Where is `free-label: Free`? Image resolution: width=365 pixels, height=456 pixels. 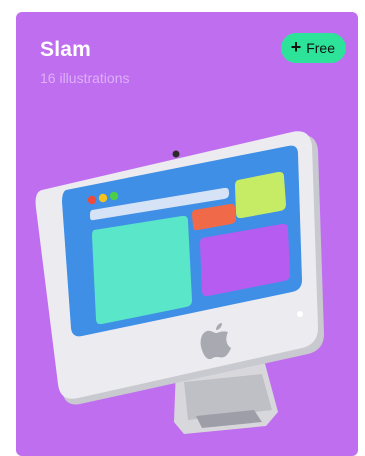
free-label: Free is located at coordinates (320, 48).